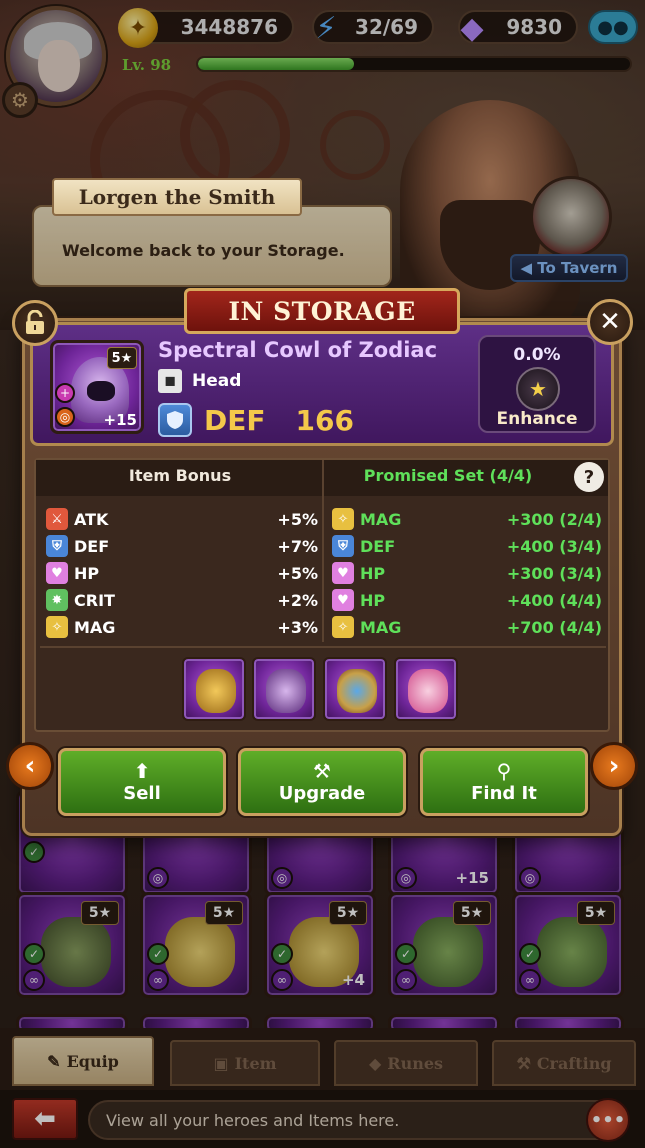  What do you see at coordinates (182, 546) in the screenshot?
I see `stat-row: ⛨ DEF +7%` at bounding box center [182, 546].